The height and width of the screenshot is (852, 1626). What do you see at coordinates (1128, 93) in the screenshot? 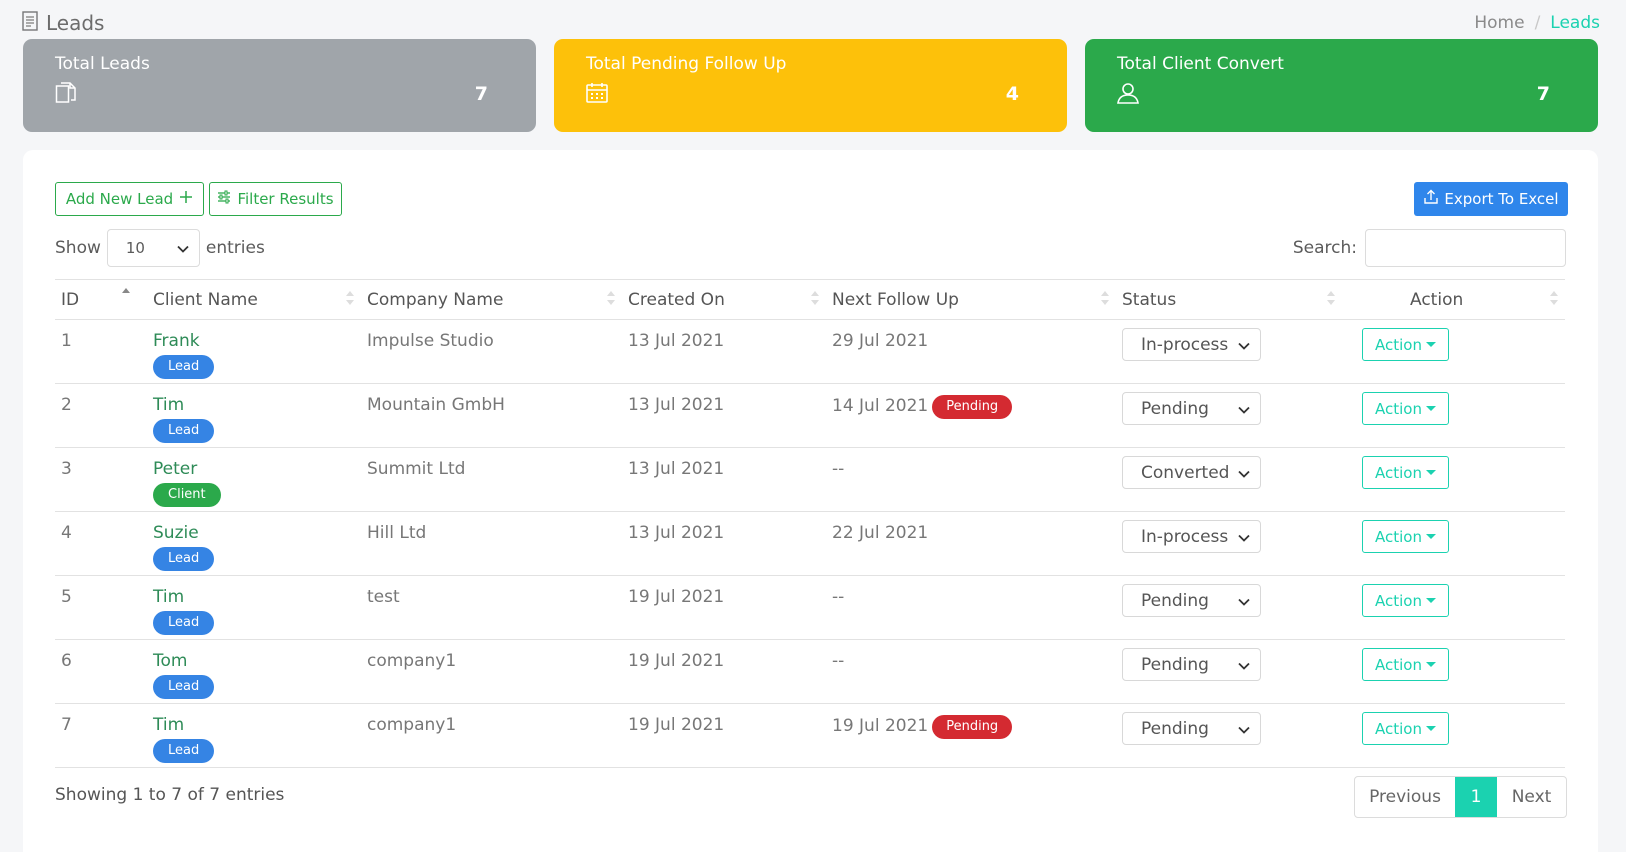
I see `user-icon` at bounding box center [1128, 93].